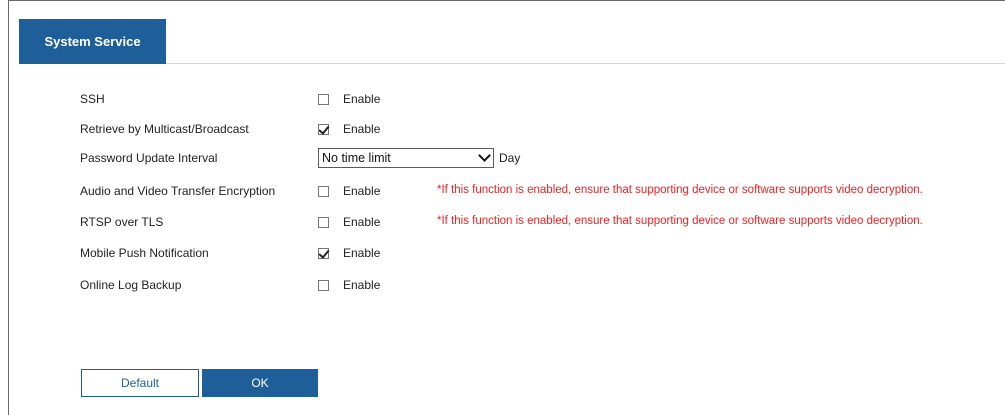 The width and height of the screenshot is (1005, 415). I want to click on setting-row-rtsp-tls: RTSP over TLS Enable, so click(230, 222).